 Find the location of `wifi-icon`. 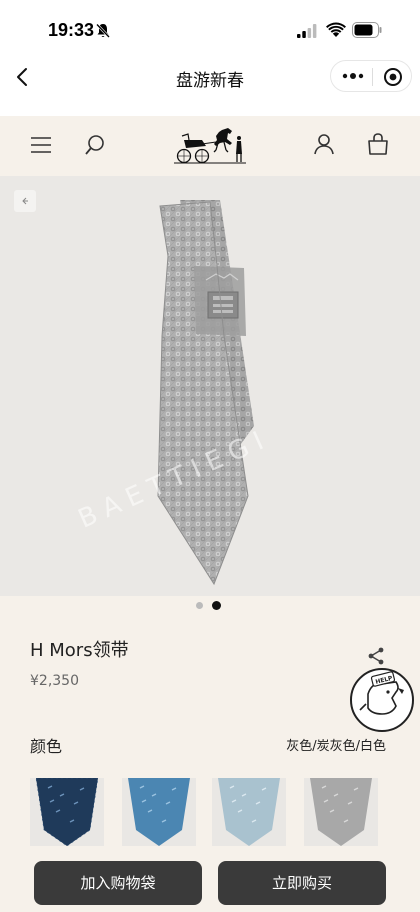

wifi-icon is located at coordinates (336, 29).